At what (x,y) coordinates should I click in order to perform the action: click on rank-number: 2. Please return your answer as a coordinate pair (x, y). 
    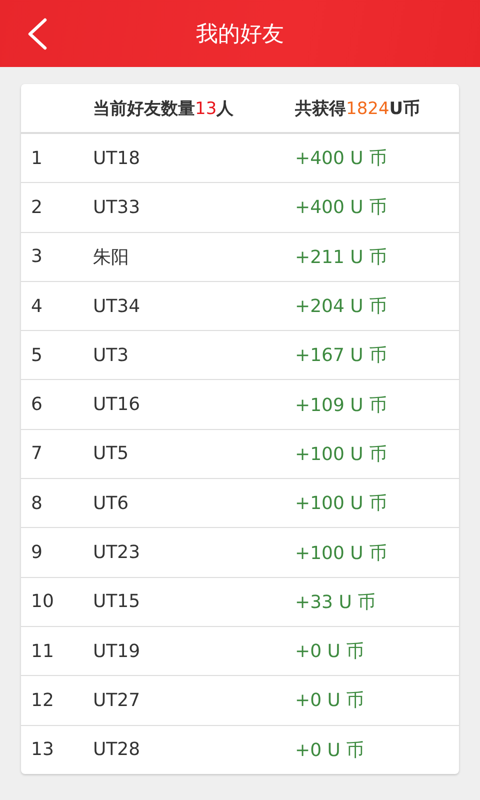
    Looking at the image, I should click on (37, 207).